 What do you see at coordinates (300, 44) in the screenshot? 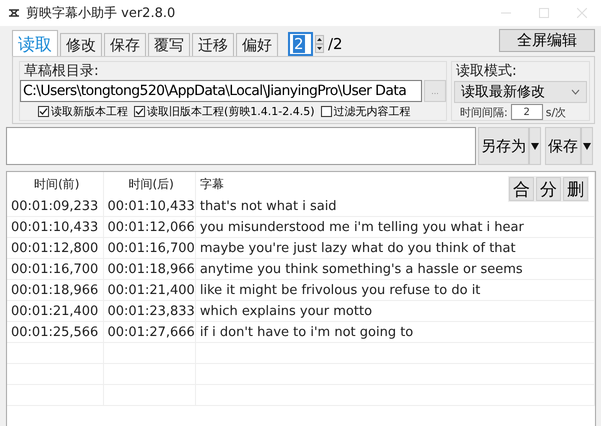
I see `page-field: 2` at bounding box center [300, 44].